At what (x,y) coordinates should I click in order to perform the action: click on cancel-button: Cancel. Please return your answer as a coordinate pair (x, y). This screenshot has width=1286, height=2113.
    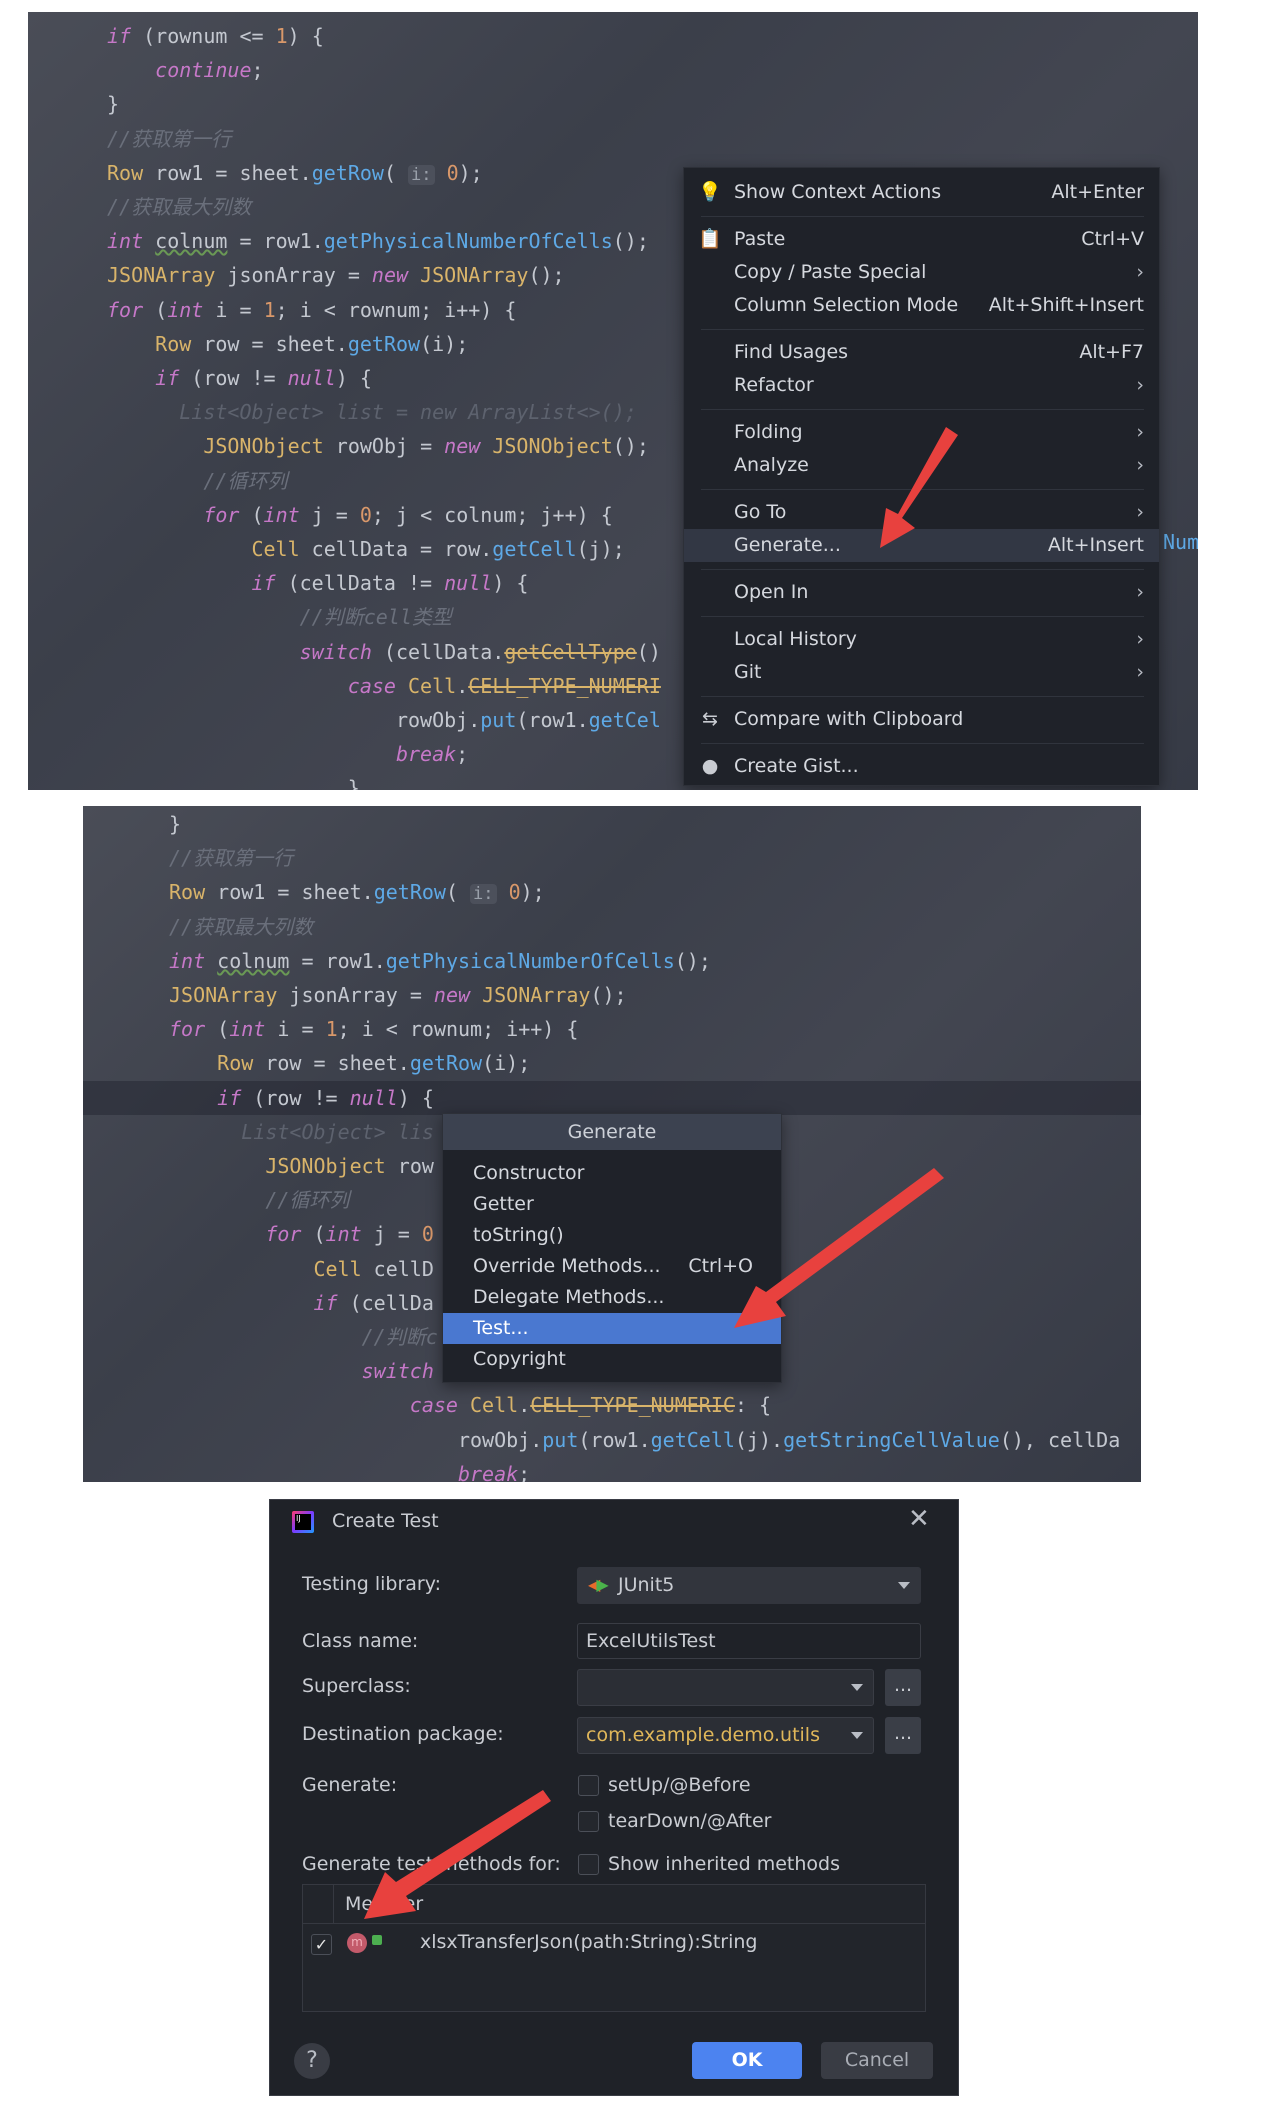
    Looking at the image, I should click on (877, 2060).